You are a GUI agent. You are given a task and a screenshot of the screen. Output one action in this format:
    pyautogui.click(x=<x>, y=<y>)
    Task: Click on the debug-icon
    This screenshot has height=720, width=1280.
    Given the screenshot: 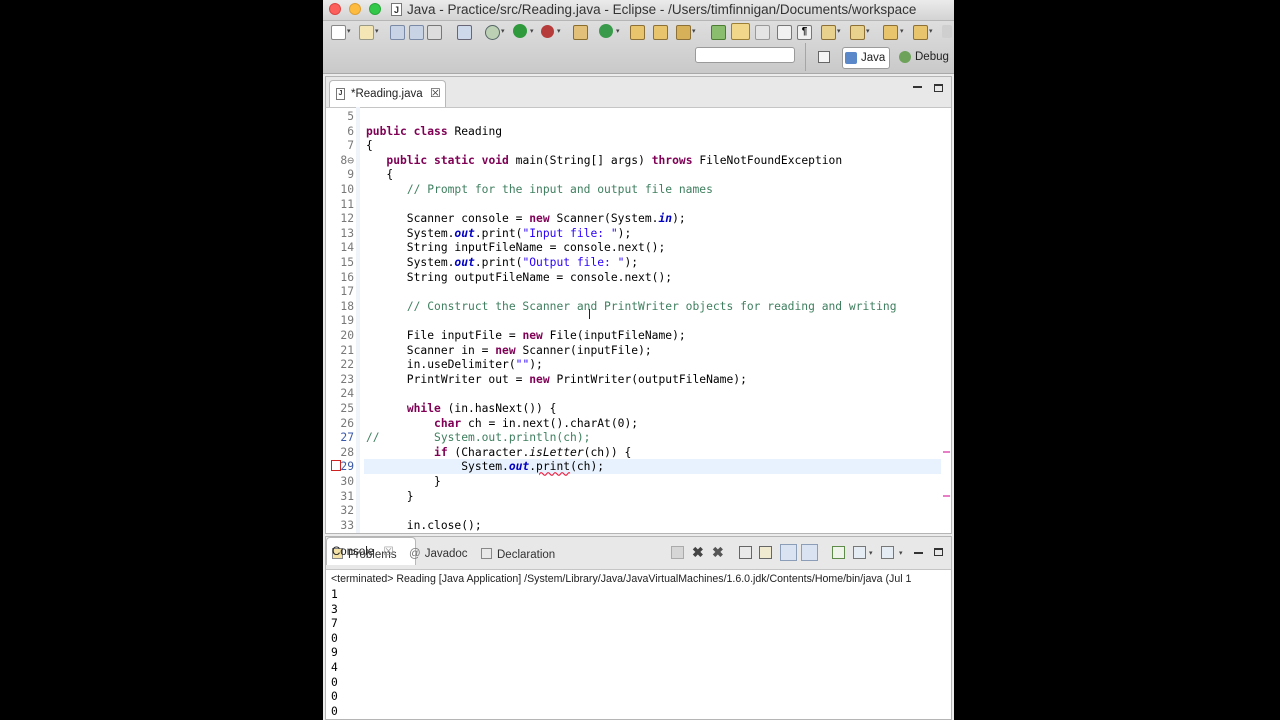 What is the action you would take?
    pyautogui.click(x=492, y=32)
    